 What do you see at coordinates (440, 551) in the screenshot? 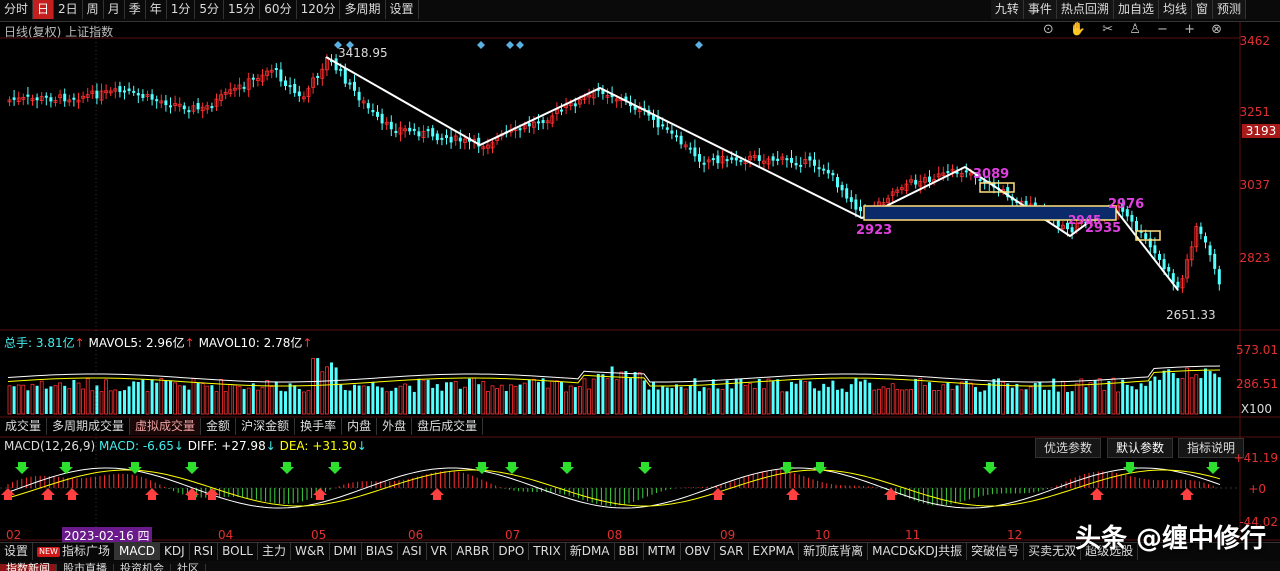
I see `indicator-tab-11: VR` at bounding box center [440, 551].